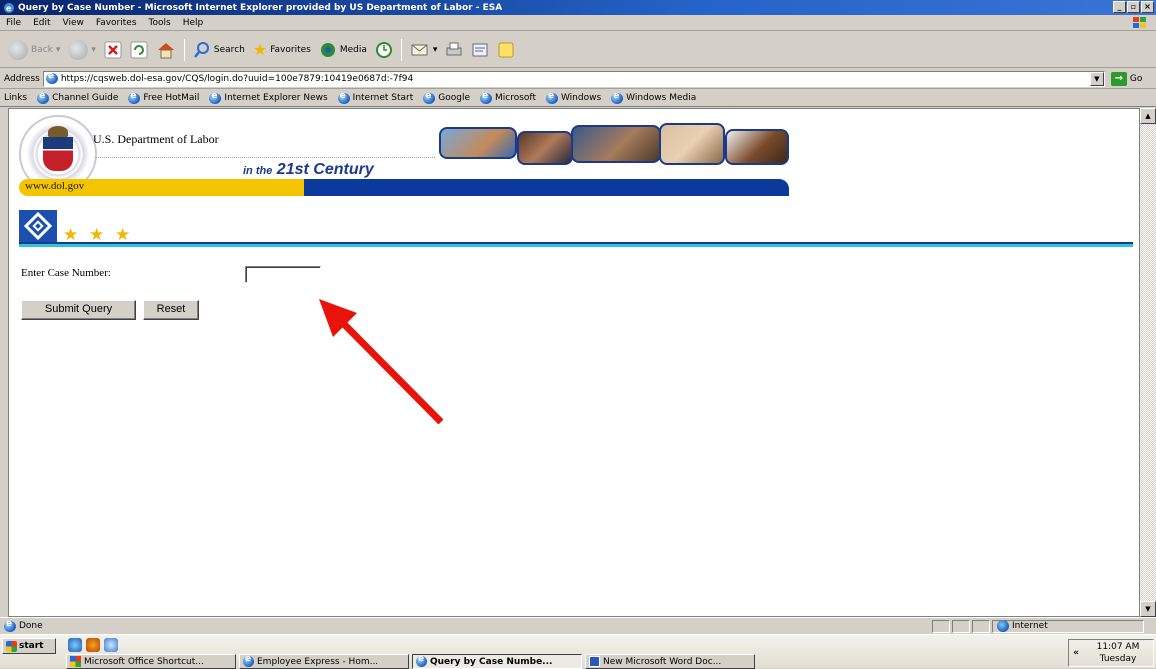 The image size is (1156, 669). I want to click on menu-view: View, so click(73, 23).